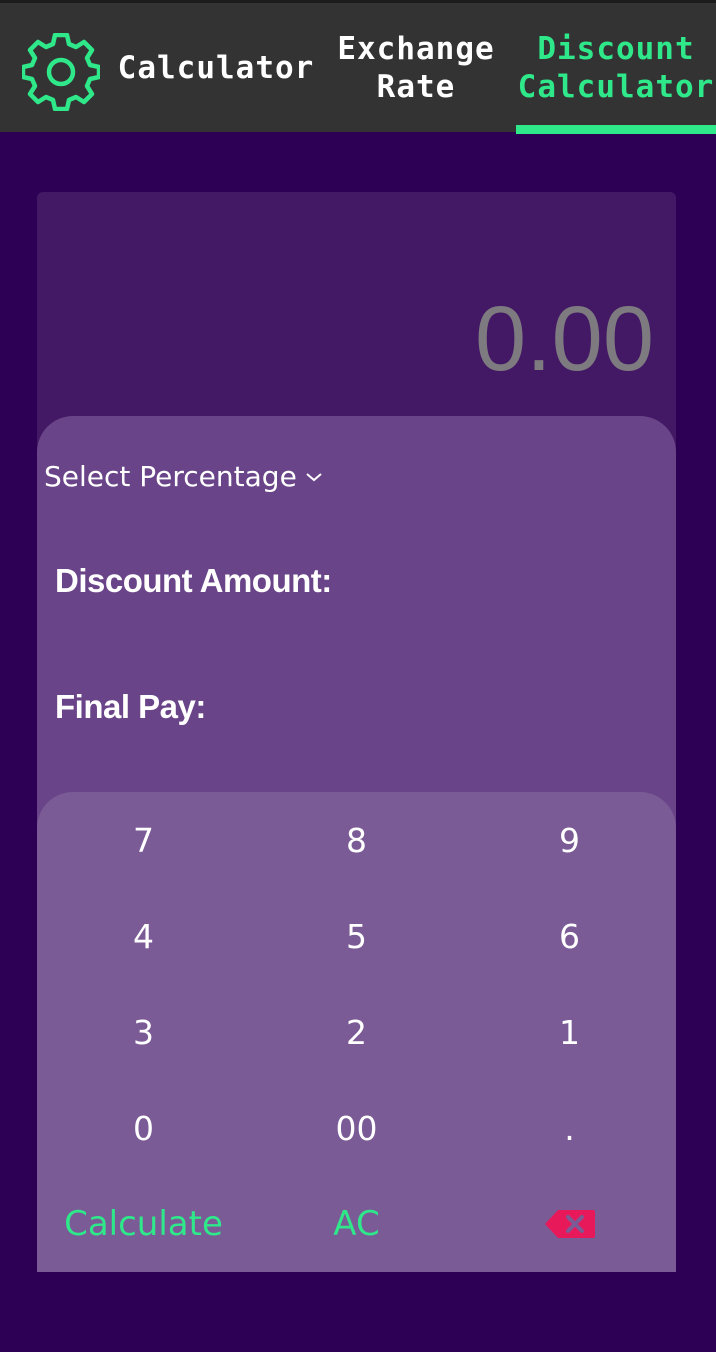 The image size is (716, 1352). Describe the element at coordinates (416, 86) in the screenshot. I see `tab-exchange-rate-line2: Rate` at that location.